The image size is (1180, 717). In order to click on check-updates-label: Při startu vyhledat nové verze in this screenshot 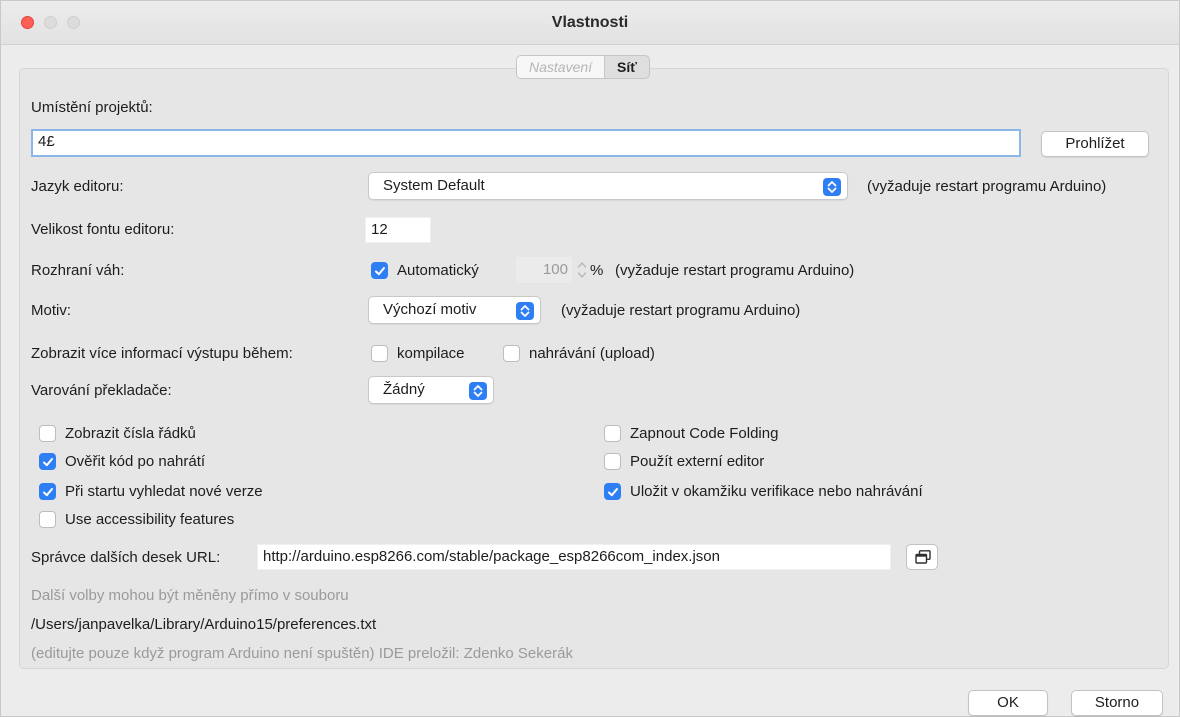, I will do `click(164, 491)`.